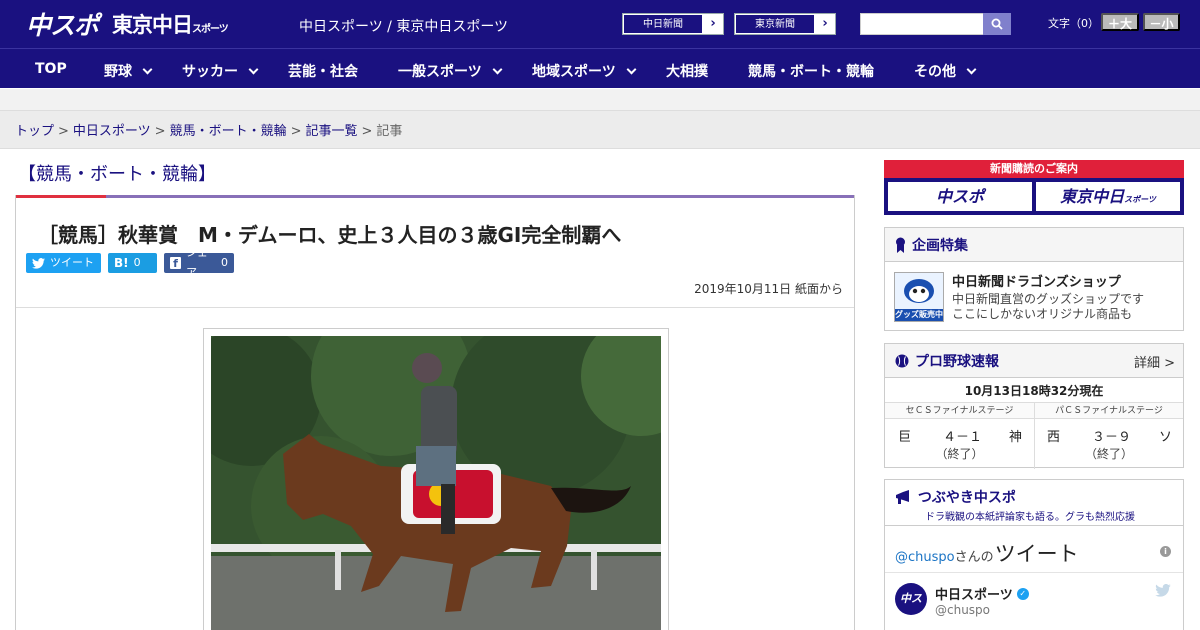  I want to click on nav-item-general-sports: 一般スポーツ, so click(450, 71).